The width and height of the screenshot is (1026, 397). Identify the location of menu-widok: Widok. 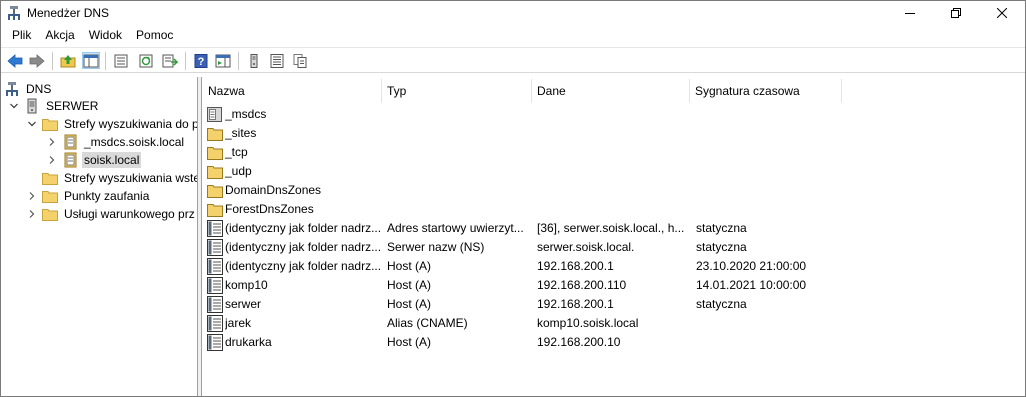
(105, 35).